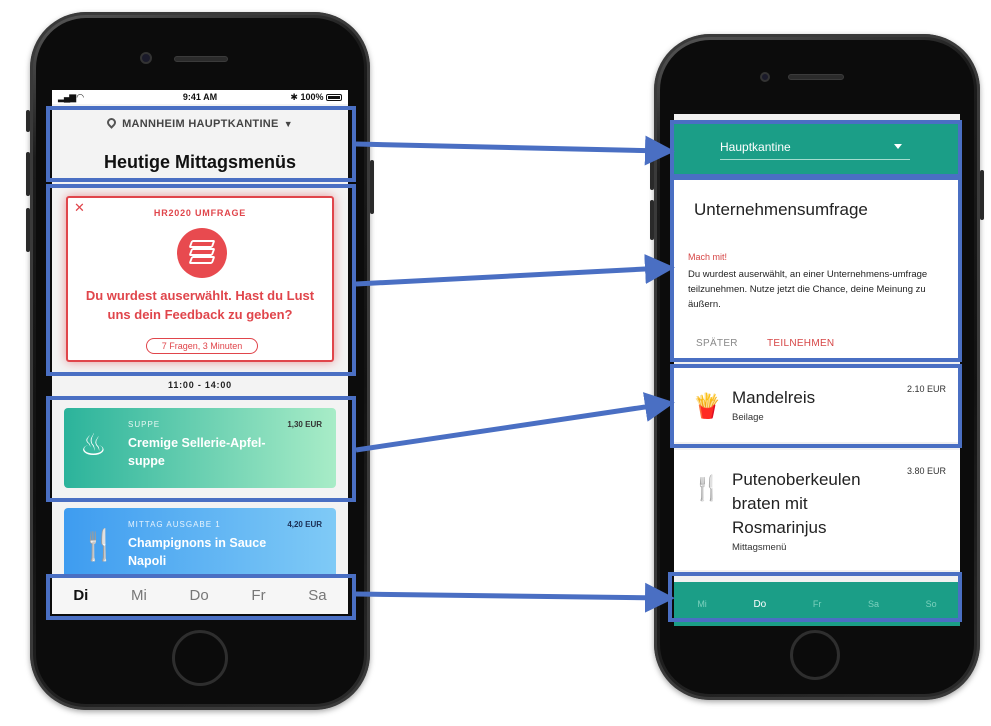 Image resolution: width=991 pixels, height=726 pixels. Describe the element at coordinates (515, 150) in the screenshot. I see `arrow-location` at that location.